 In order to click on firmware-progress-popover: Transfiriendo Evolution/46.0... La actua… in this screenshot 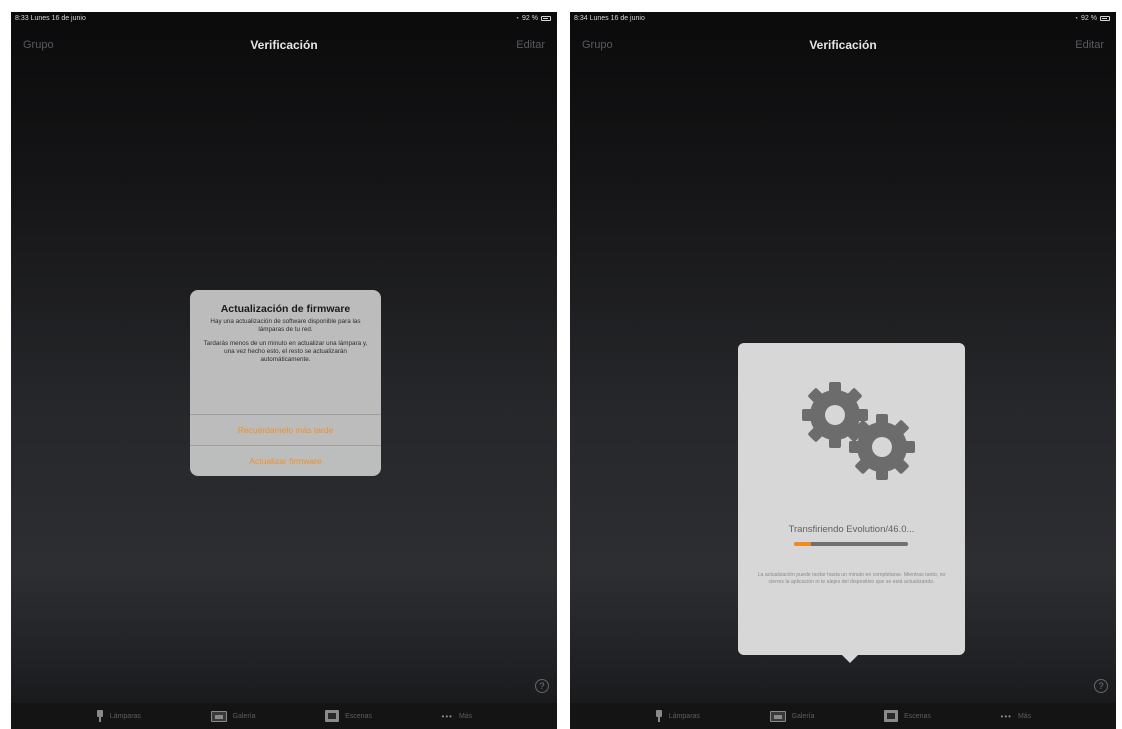, I will do `click(851, 503)`.